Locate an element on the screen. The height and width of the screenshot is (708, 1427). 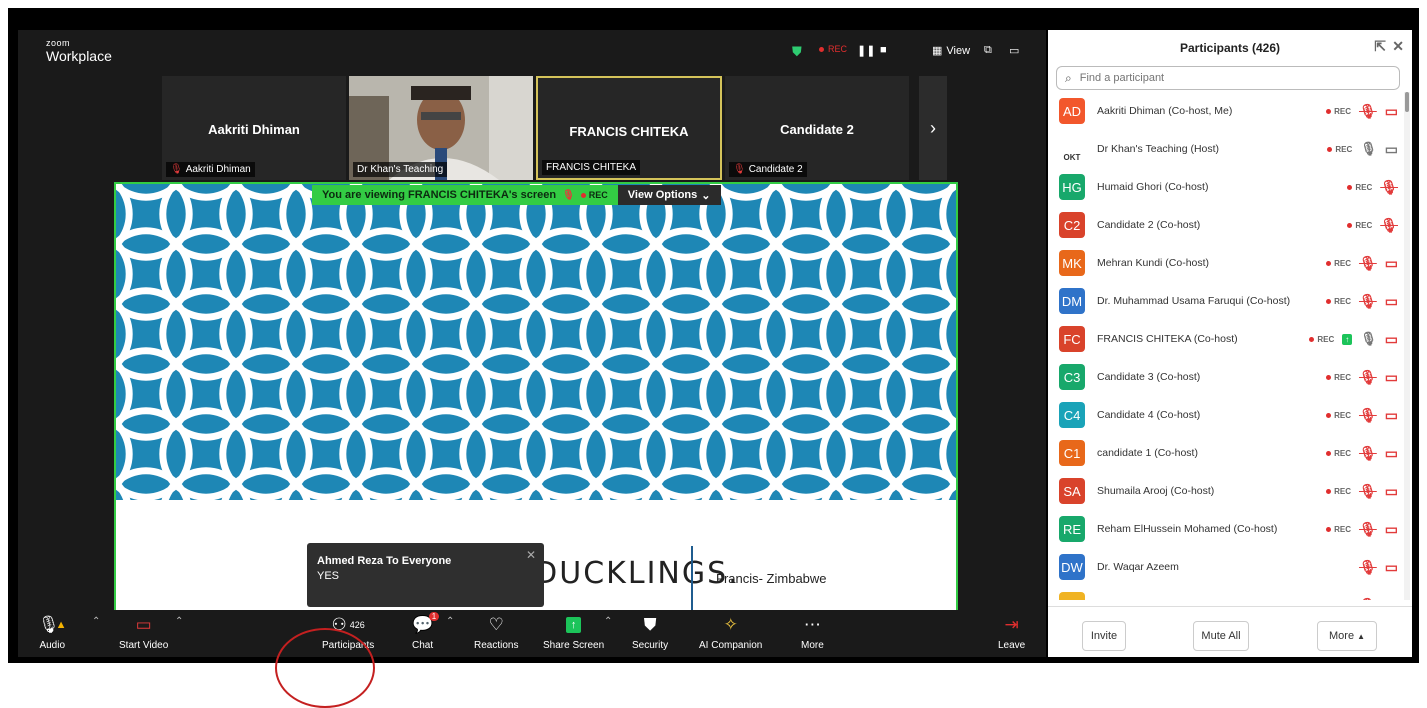
participant-name: Dr. Muhammad Usama Faruqui (Co-host) is located at coordinates (1194, 301).